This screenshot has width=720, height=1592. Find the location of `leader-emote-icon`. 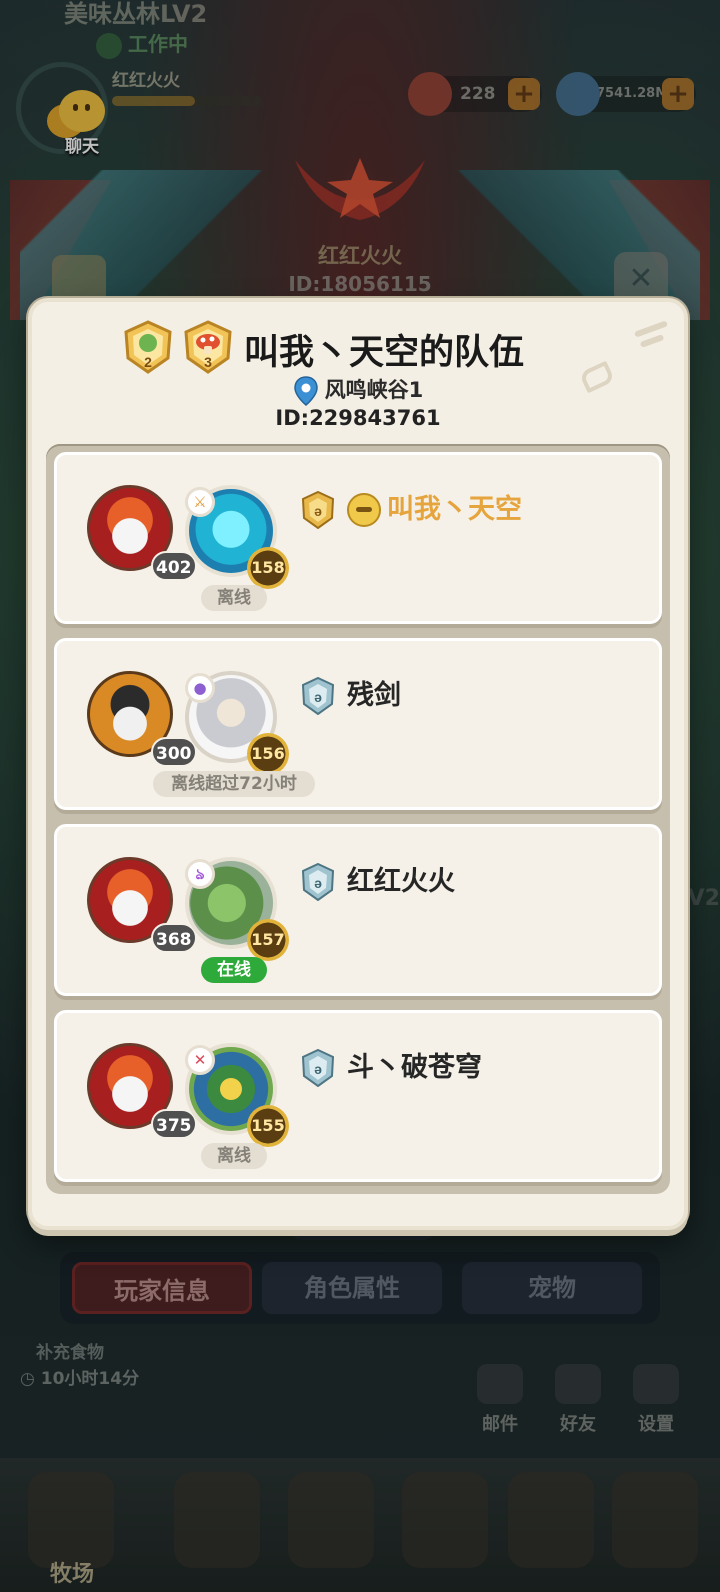

leader-emote-icon is located at coordinates (364, 510).